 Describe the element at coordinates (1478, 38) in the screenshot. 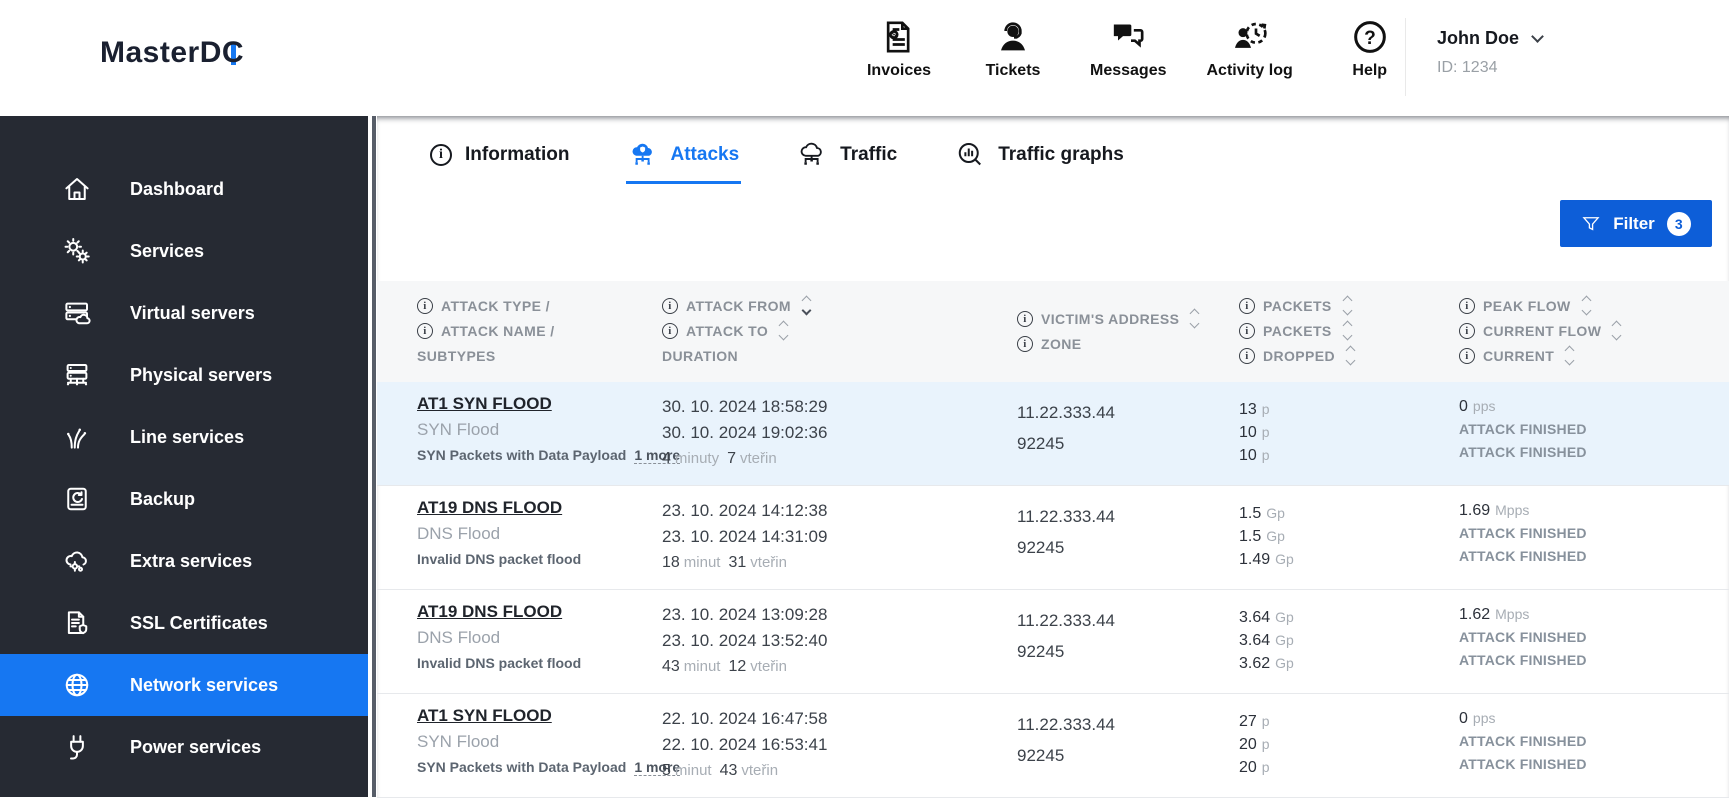

I see `user-name: John Doe` at that location.